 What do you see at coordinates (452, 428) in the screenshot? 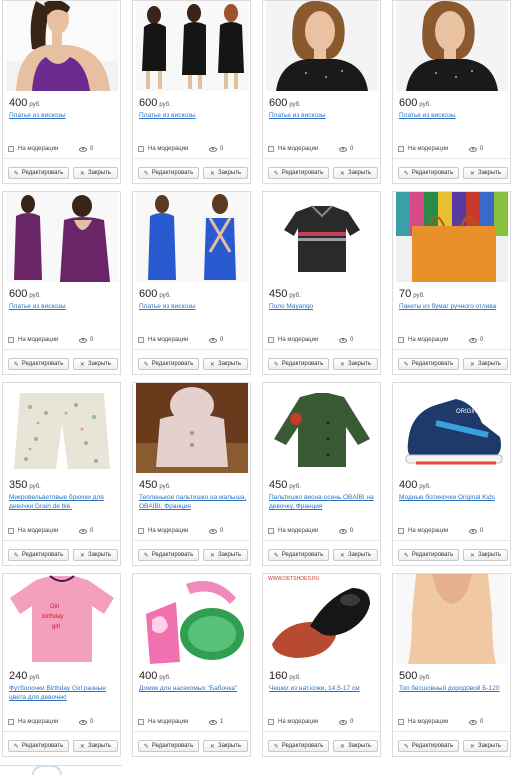
I see `product-image: ORIGINAL` at bounding box center [452, 428].